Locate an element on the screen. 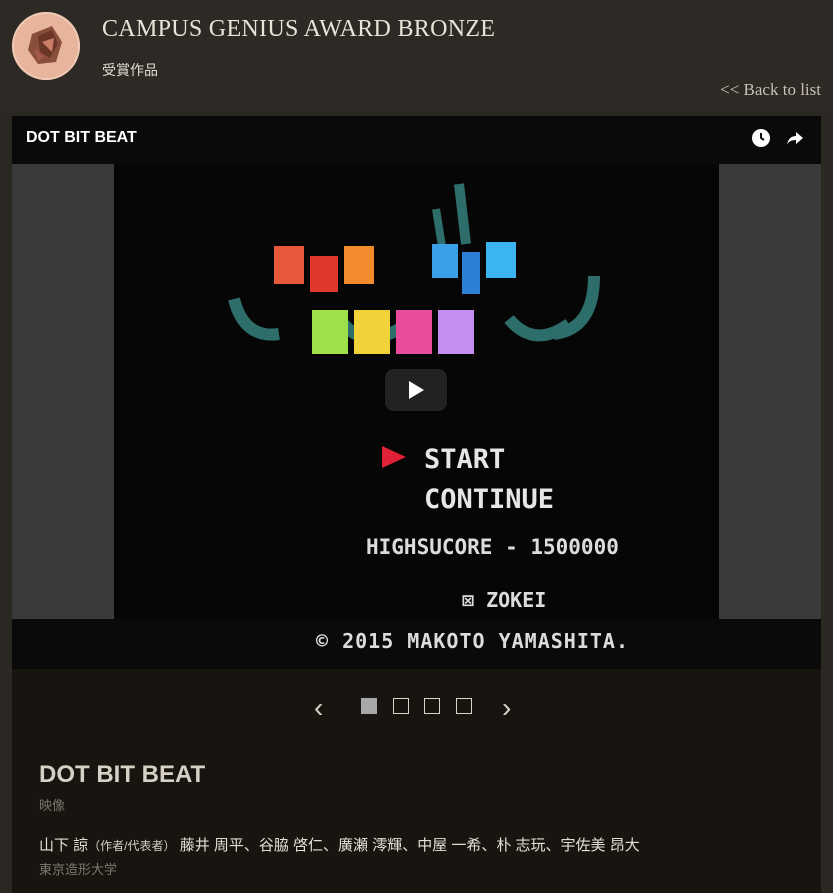 The width and height of the screenshot is (833, 893). play-button is located at coordinates (416, 390).